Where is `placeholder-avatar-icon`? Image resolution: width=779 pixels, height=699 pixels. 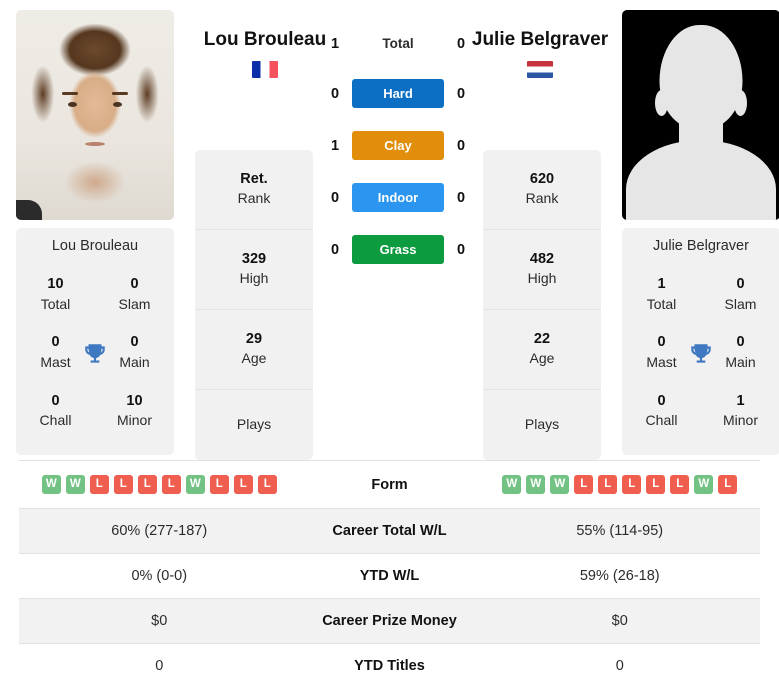 placeholder-avatar-icon is located at coordinates (700, 115).